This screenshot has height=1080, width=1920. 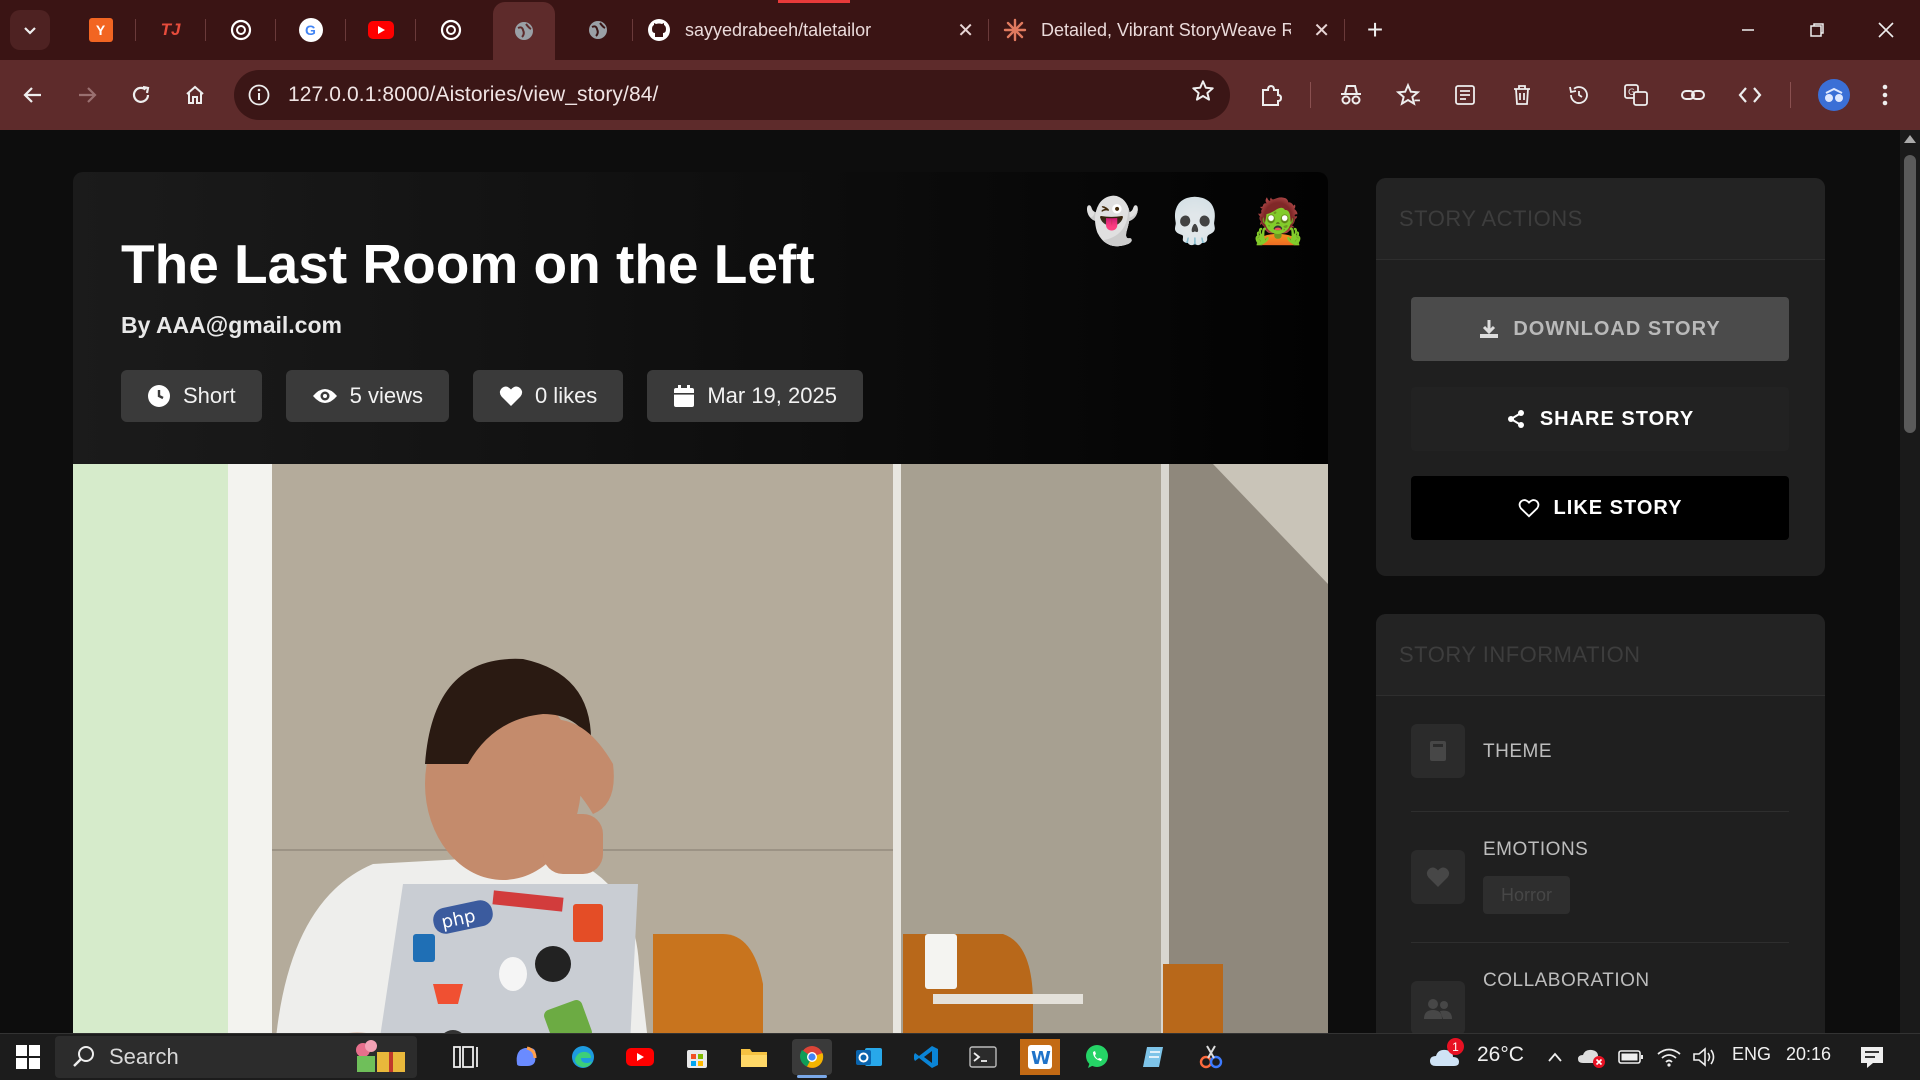 What do you see at coordinates (1910, 139) in the screenshot?
I see `scroll-up-arrow-icon` at bounding box center [1910, 139].